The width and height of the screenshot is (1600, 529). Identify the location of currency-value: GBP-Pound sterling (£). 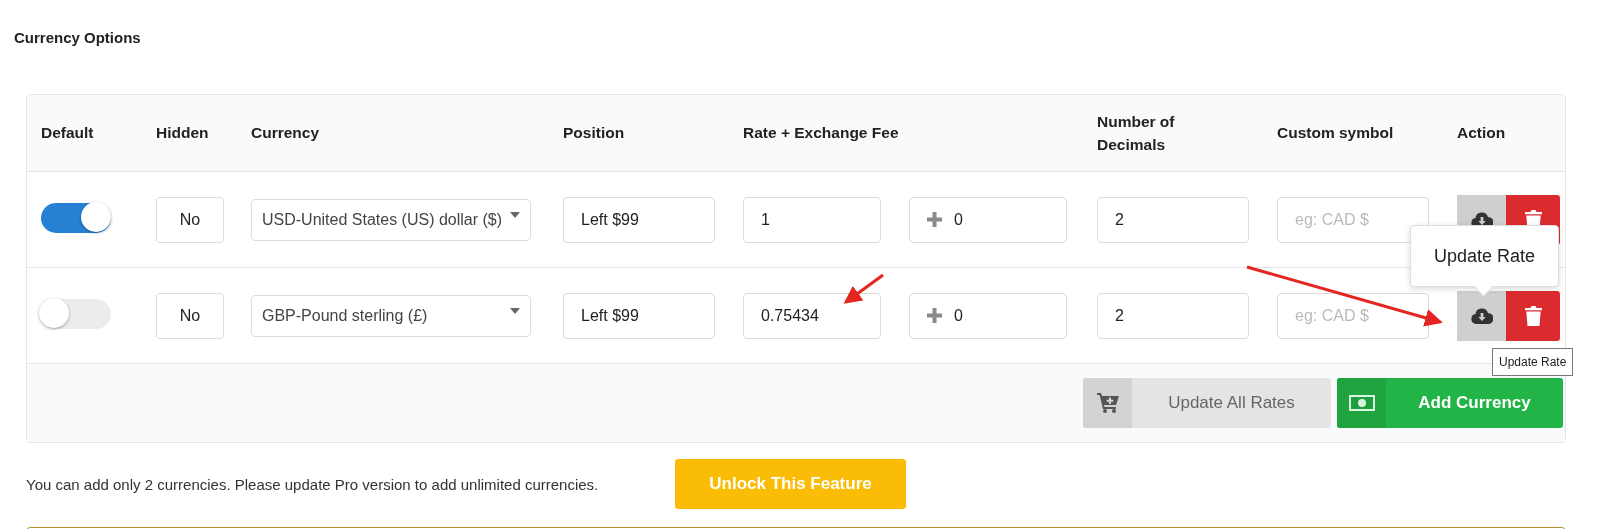
(345, 315).